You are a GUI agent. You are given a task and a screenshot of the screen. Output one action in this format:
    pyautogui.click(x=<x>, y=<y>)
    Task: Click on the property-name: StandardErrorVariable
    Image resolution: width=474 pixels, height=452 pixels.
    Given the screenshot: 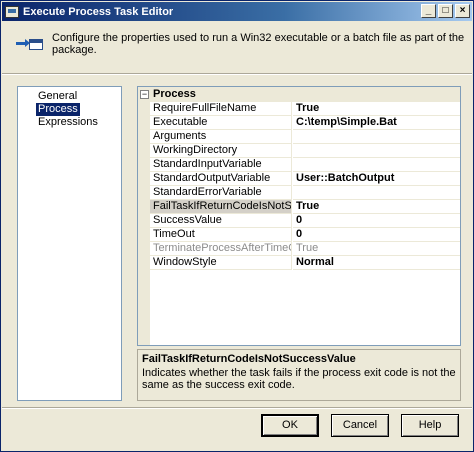 What is the action you would take?
    pyautogui.click(x=221, y=193)
    